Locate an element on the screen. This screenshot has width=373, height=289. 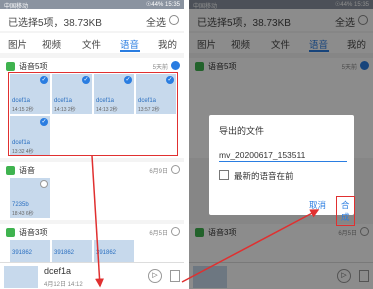
newest-first-label: 最新的语音在前 is located at coordinates (264, 176).